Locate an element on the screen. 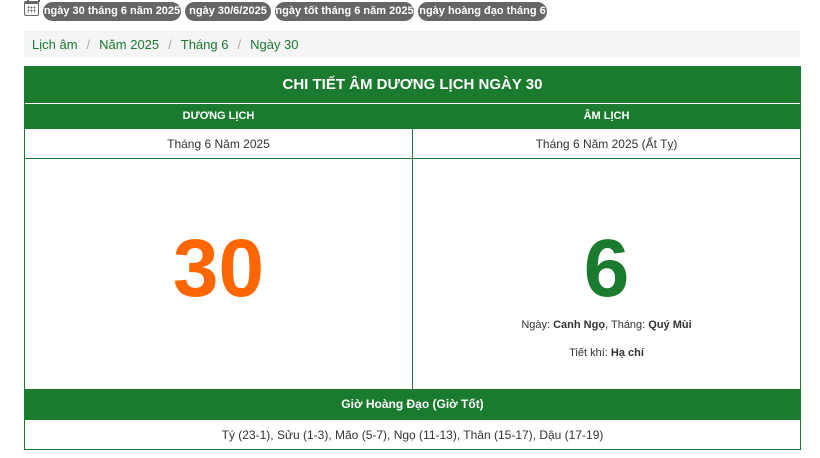 Image resolution: width=820 pixels, height=458 pixels. breadcrumb: Lịch âm / Năm 2025 / Tháng 6 / Ngày 30 is located at coordinates (412, 44).